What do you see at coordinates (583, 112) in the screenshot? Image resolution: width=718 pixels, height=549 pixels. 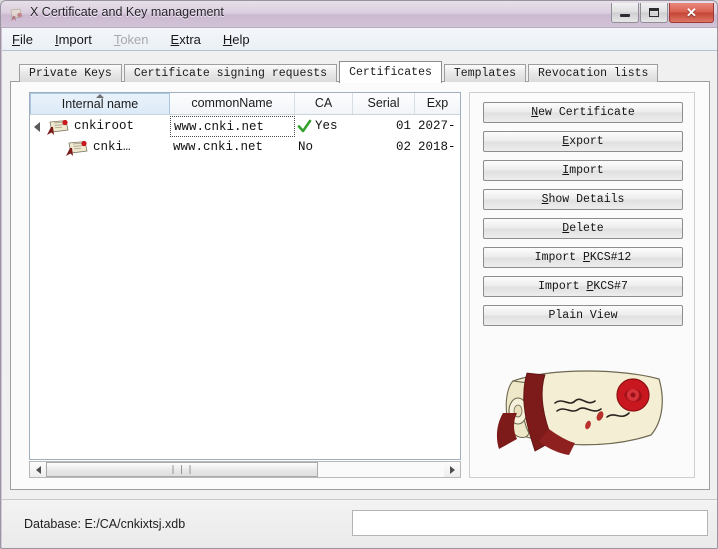 I see `new-certificate-button: New Certificate` at bounding box center [583, 112].